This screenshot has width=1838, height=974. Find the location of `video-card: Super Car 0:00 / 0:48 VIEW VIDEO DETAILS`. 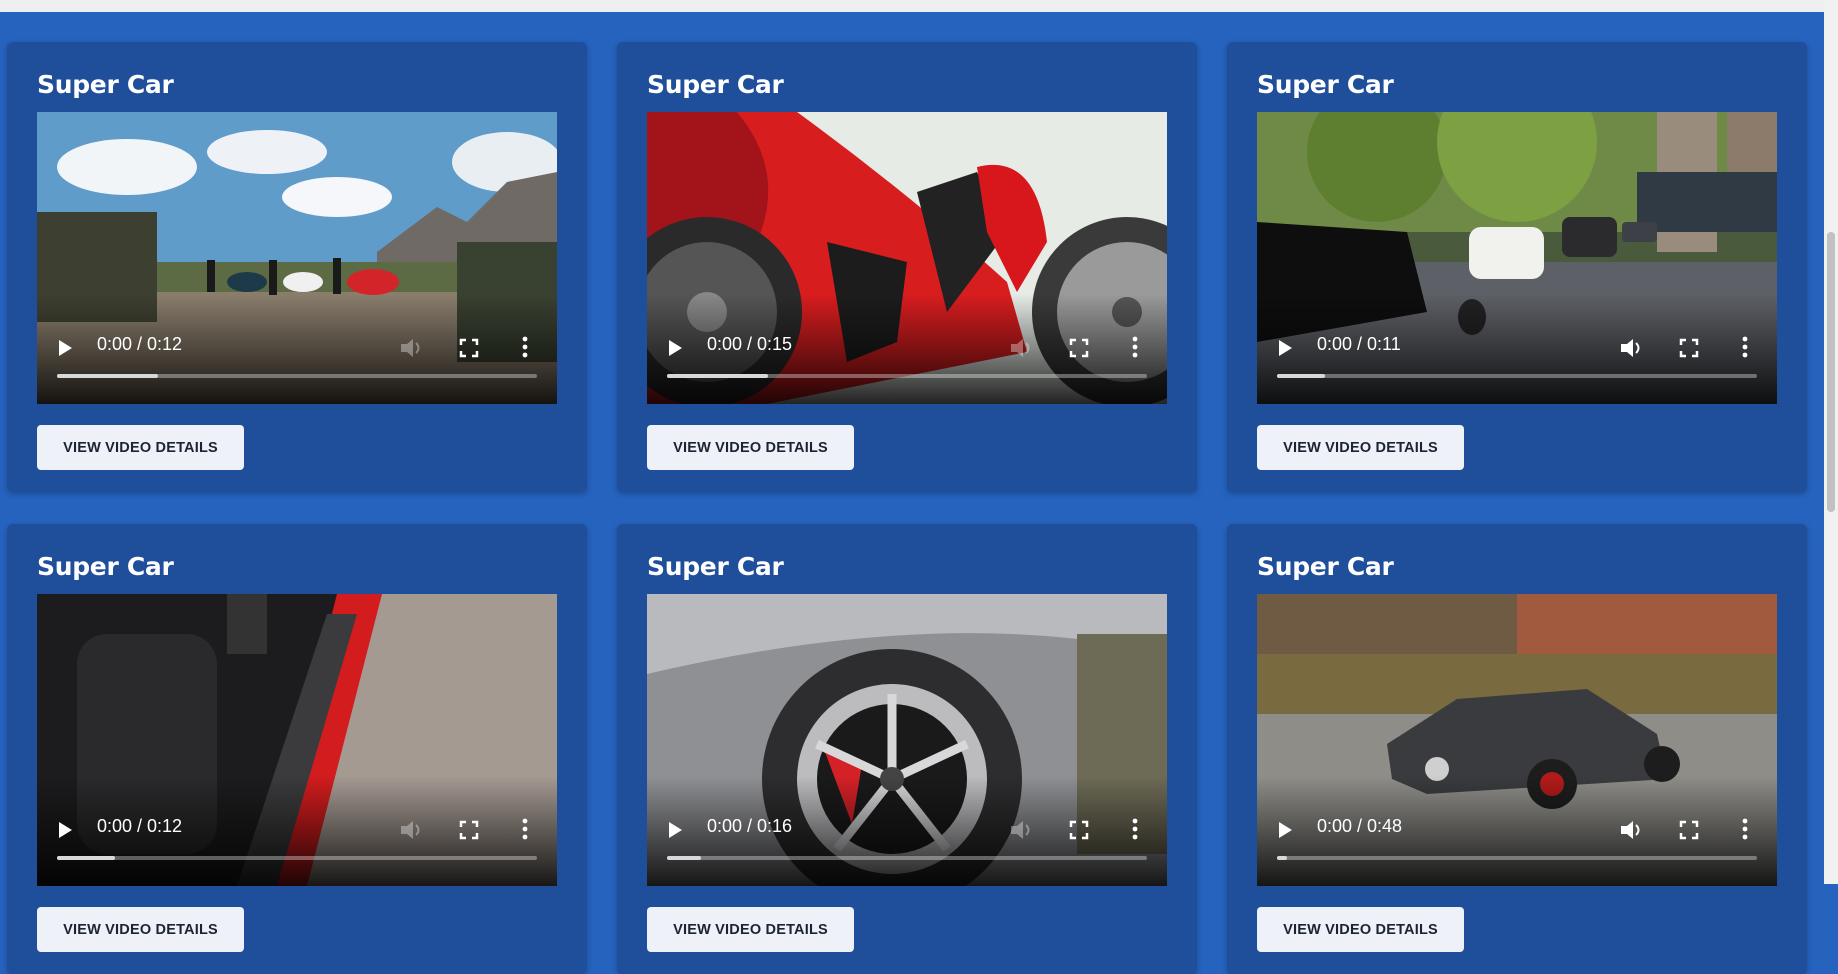

video-card: Super Car 0:00 / 0:48 VIEW VIDEO DETAILS is located at coordinates (1517, 749).